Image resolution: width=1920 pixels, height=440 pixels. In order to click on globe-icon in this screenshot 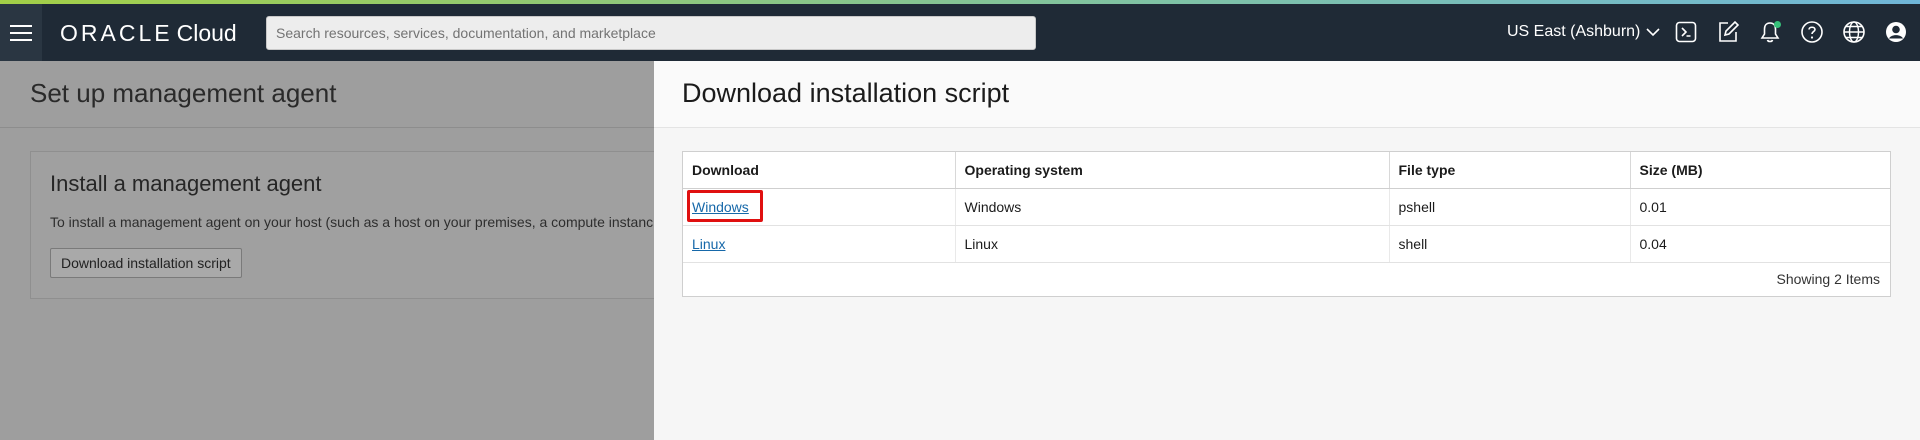, I will do `click(1854, 32)`.